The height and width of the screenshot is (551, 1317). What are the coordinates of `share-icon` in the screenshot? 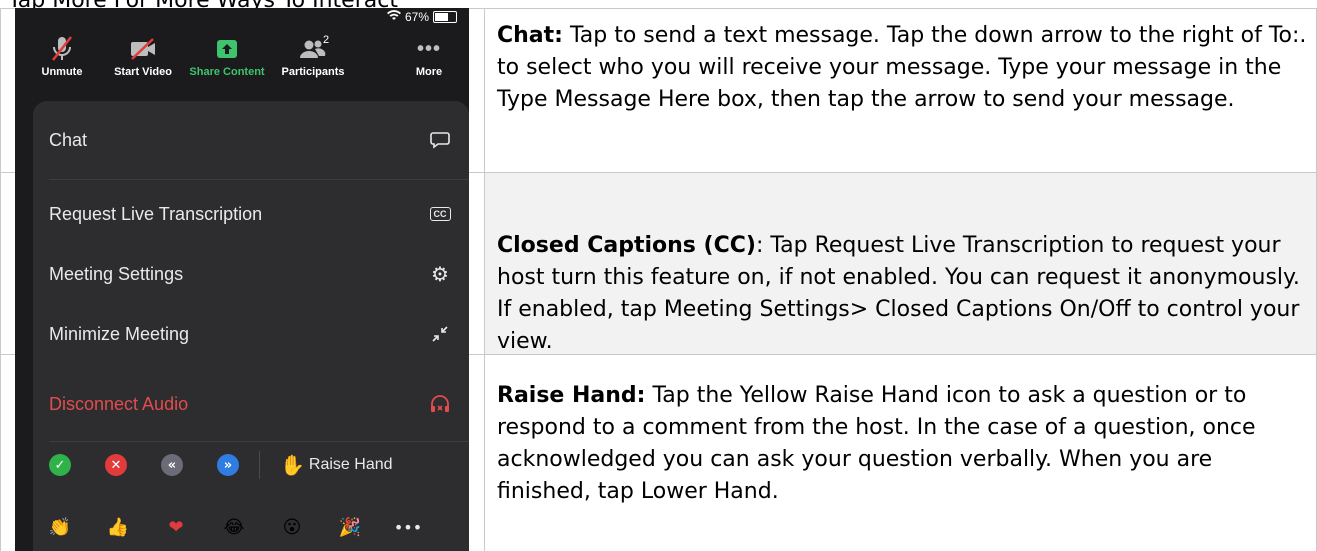 It's located at (227, 49).